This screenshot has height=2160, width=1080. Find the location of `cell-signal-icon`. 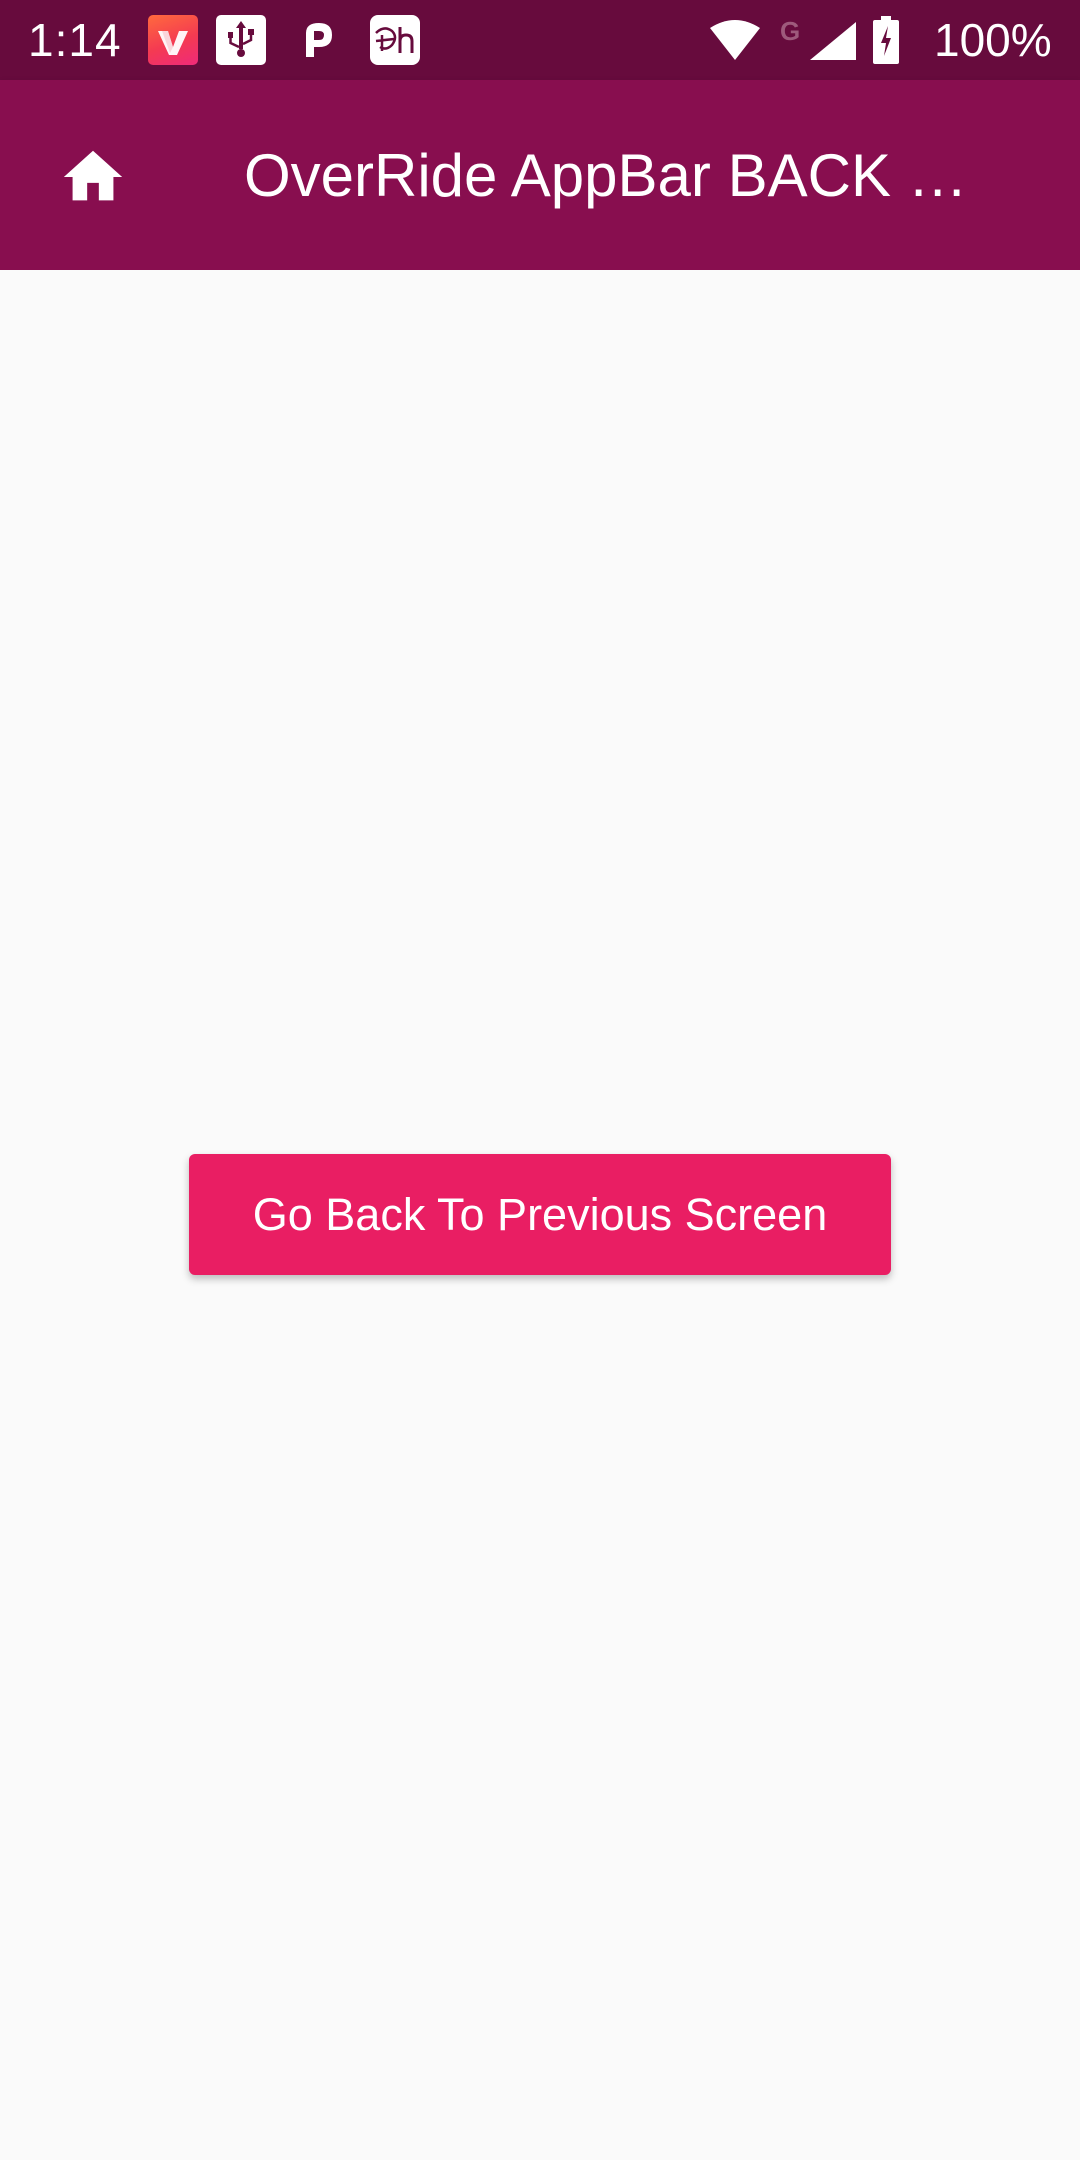

cell-signal-icon is located at coordinates (833, 41).